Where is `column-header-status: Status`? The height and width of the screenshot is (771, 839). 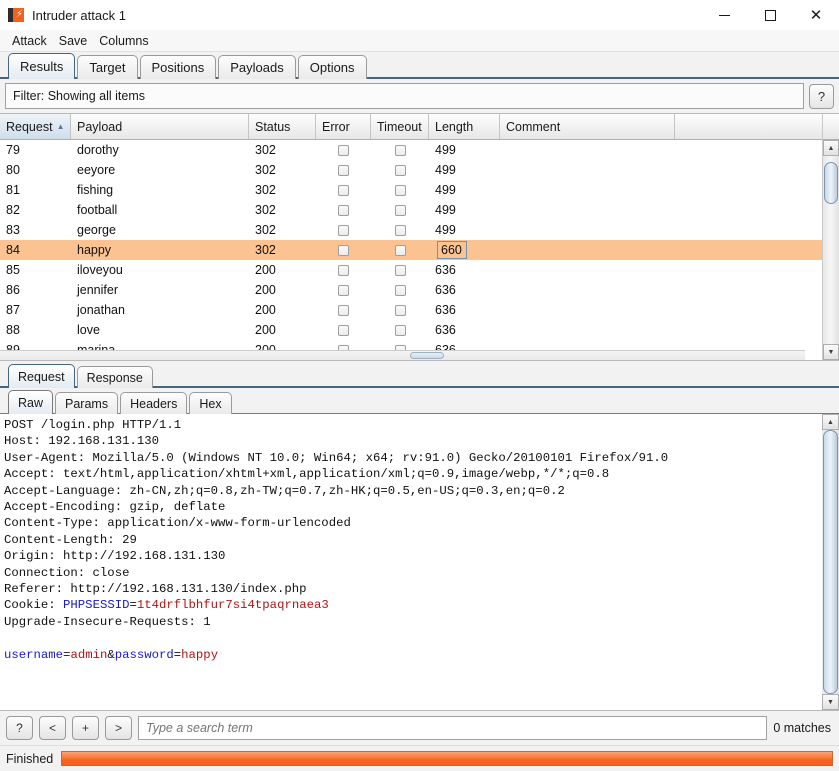 column-header-status: Status is located at coordinates (282, 126).